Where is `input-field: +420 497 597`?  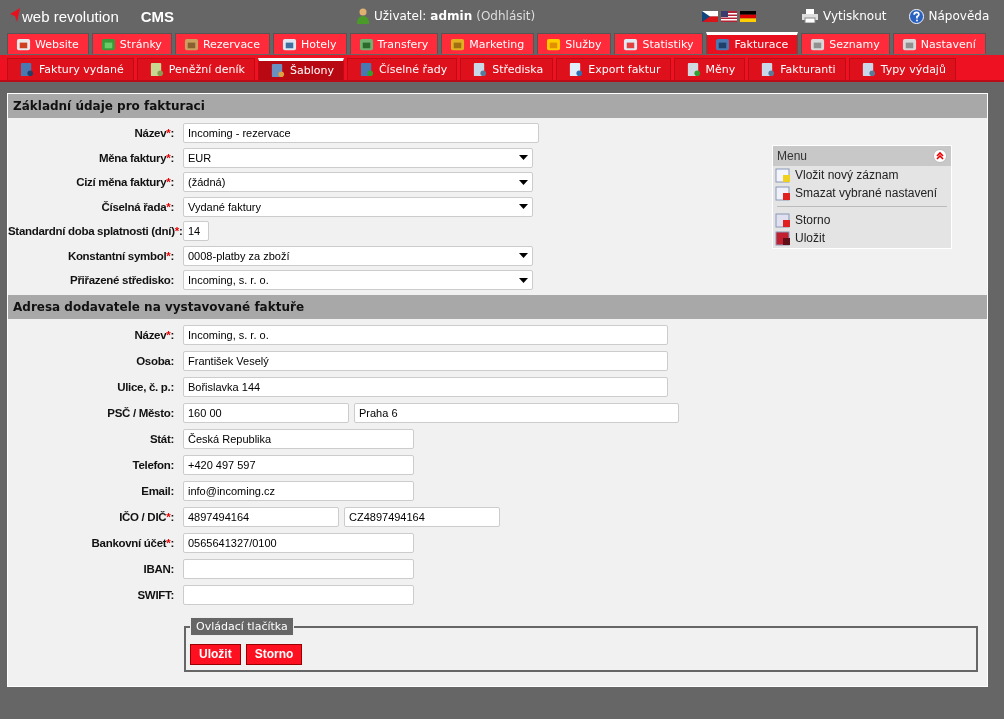 input-field: +420 497 597 is located at coordinates (298, 464).